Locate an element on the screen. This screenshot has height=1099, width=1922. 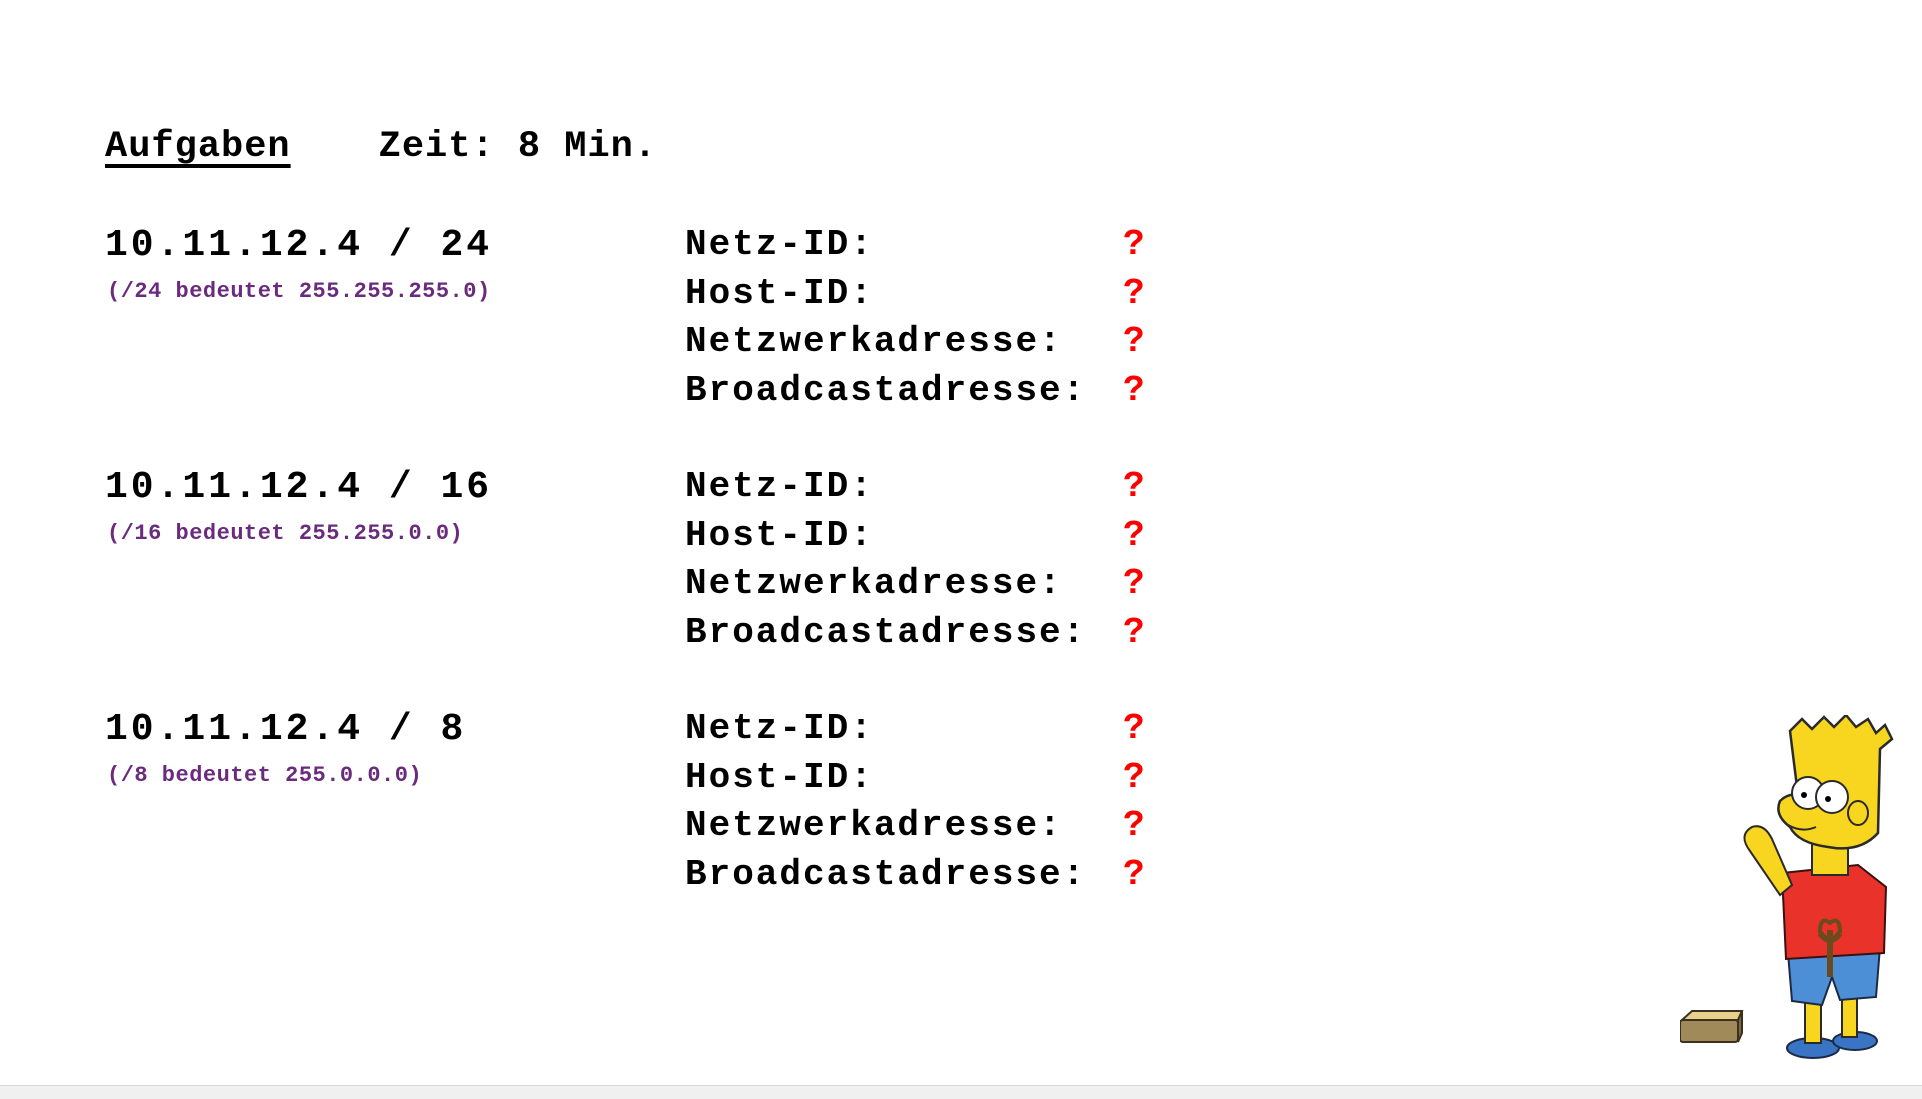
page-title: Aufgaben is located at coordinates (198, 147).